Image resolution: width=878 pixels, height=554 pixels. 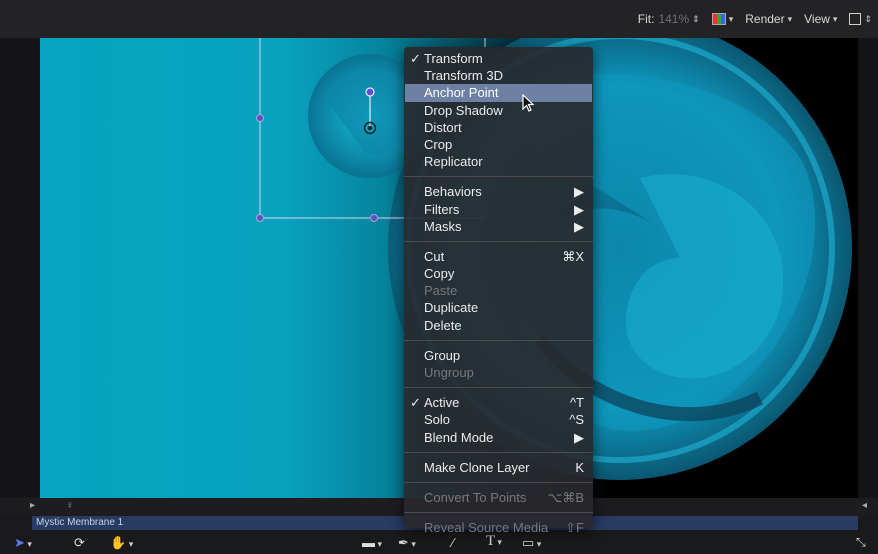 What do you see at coordinates (80, 522) in the screenshot?
I see `layer-name: Mystic Membrane 1` at bounding box center [80, 522].